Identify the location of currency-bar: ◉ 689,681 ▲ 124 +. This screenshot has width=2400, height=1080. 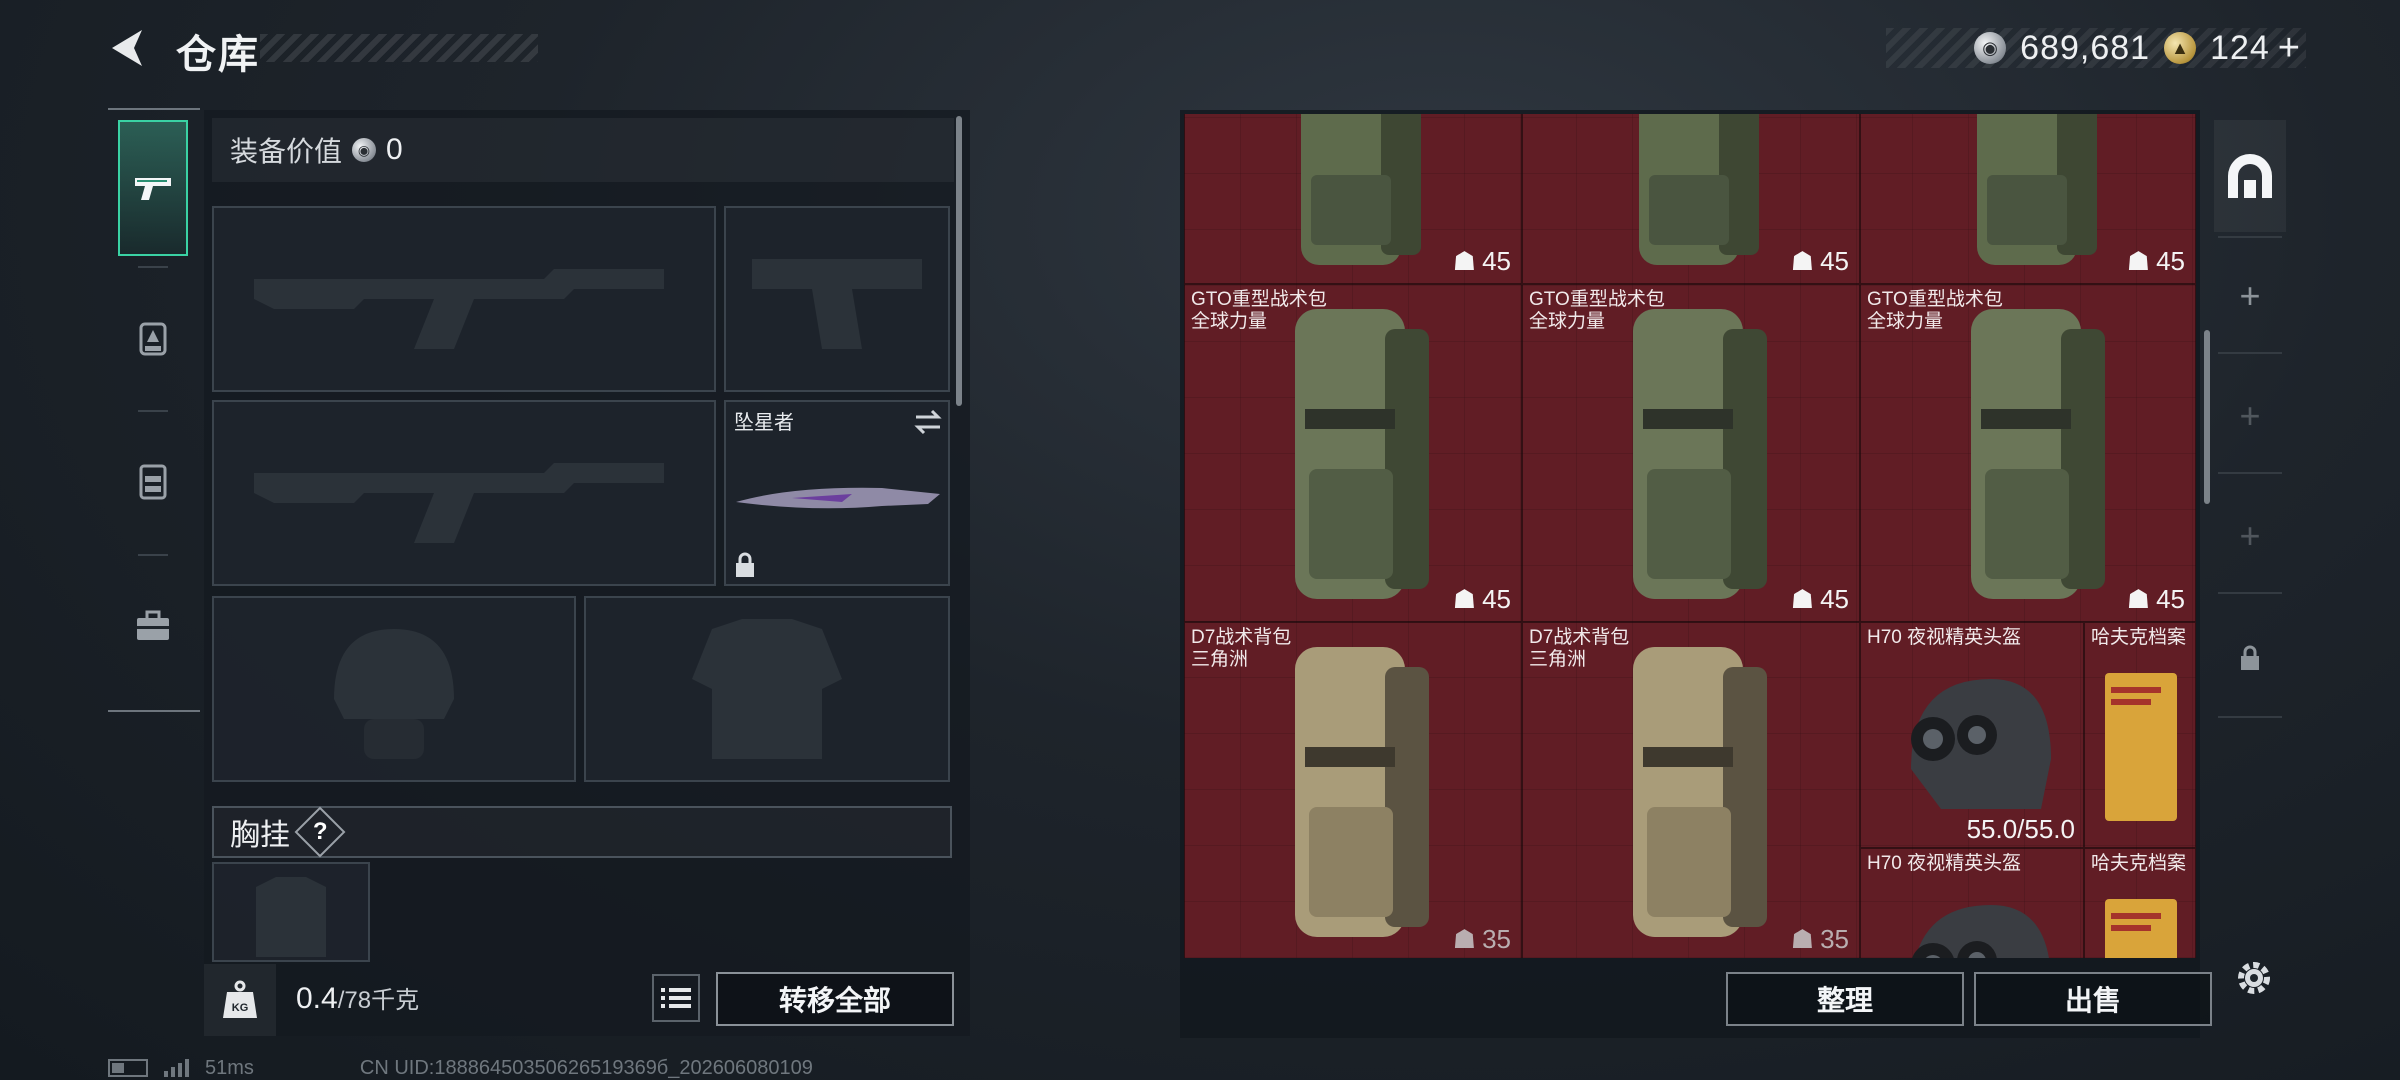
(2096, 48).